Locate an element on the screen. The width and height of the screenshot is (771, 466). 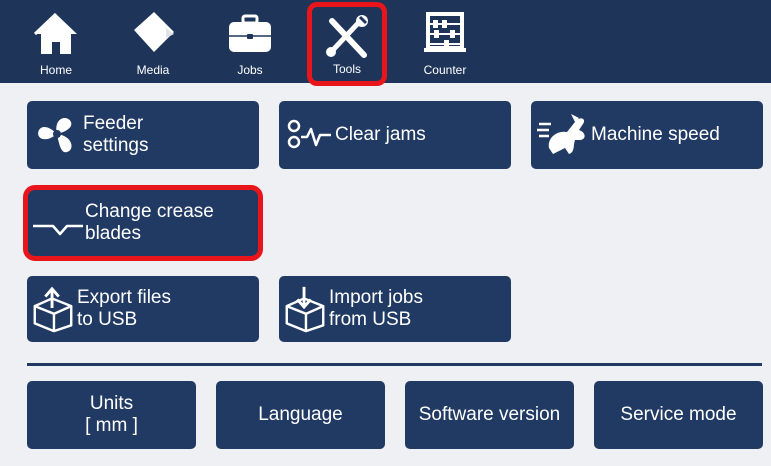
tab-tools: Tools is located at coordinates (347, 44).